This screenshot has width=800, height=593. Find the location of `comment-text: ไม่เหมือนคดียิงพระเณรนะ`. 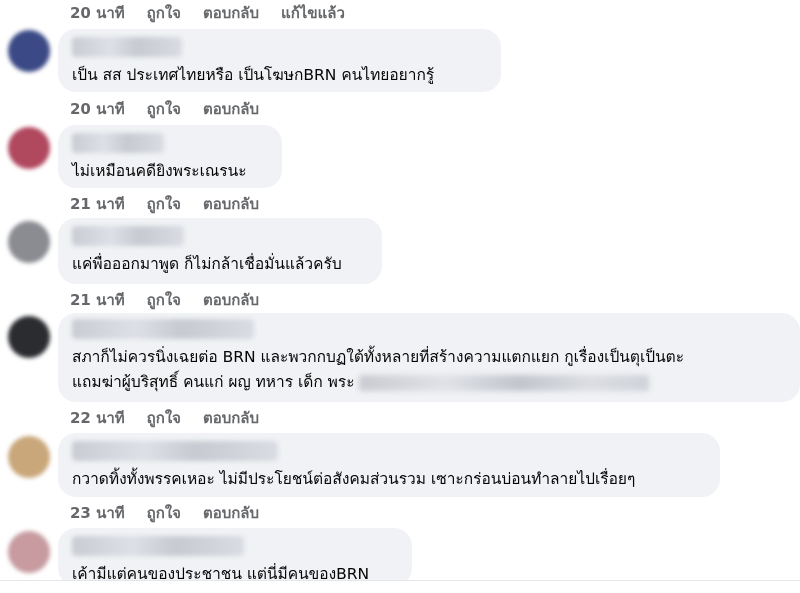

comment-text: ไม่เหมือนคดียิงพระเณรนะ is located at coordinates (159, 171).